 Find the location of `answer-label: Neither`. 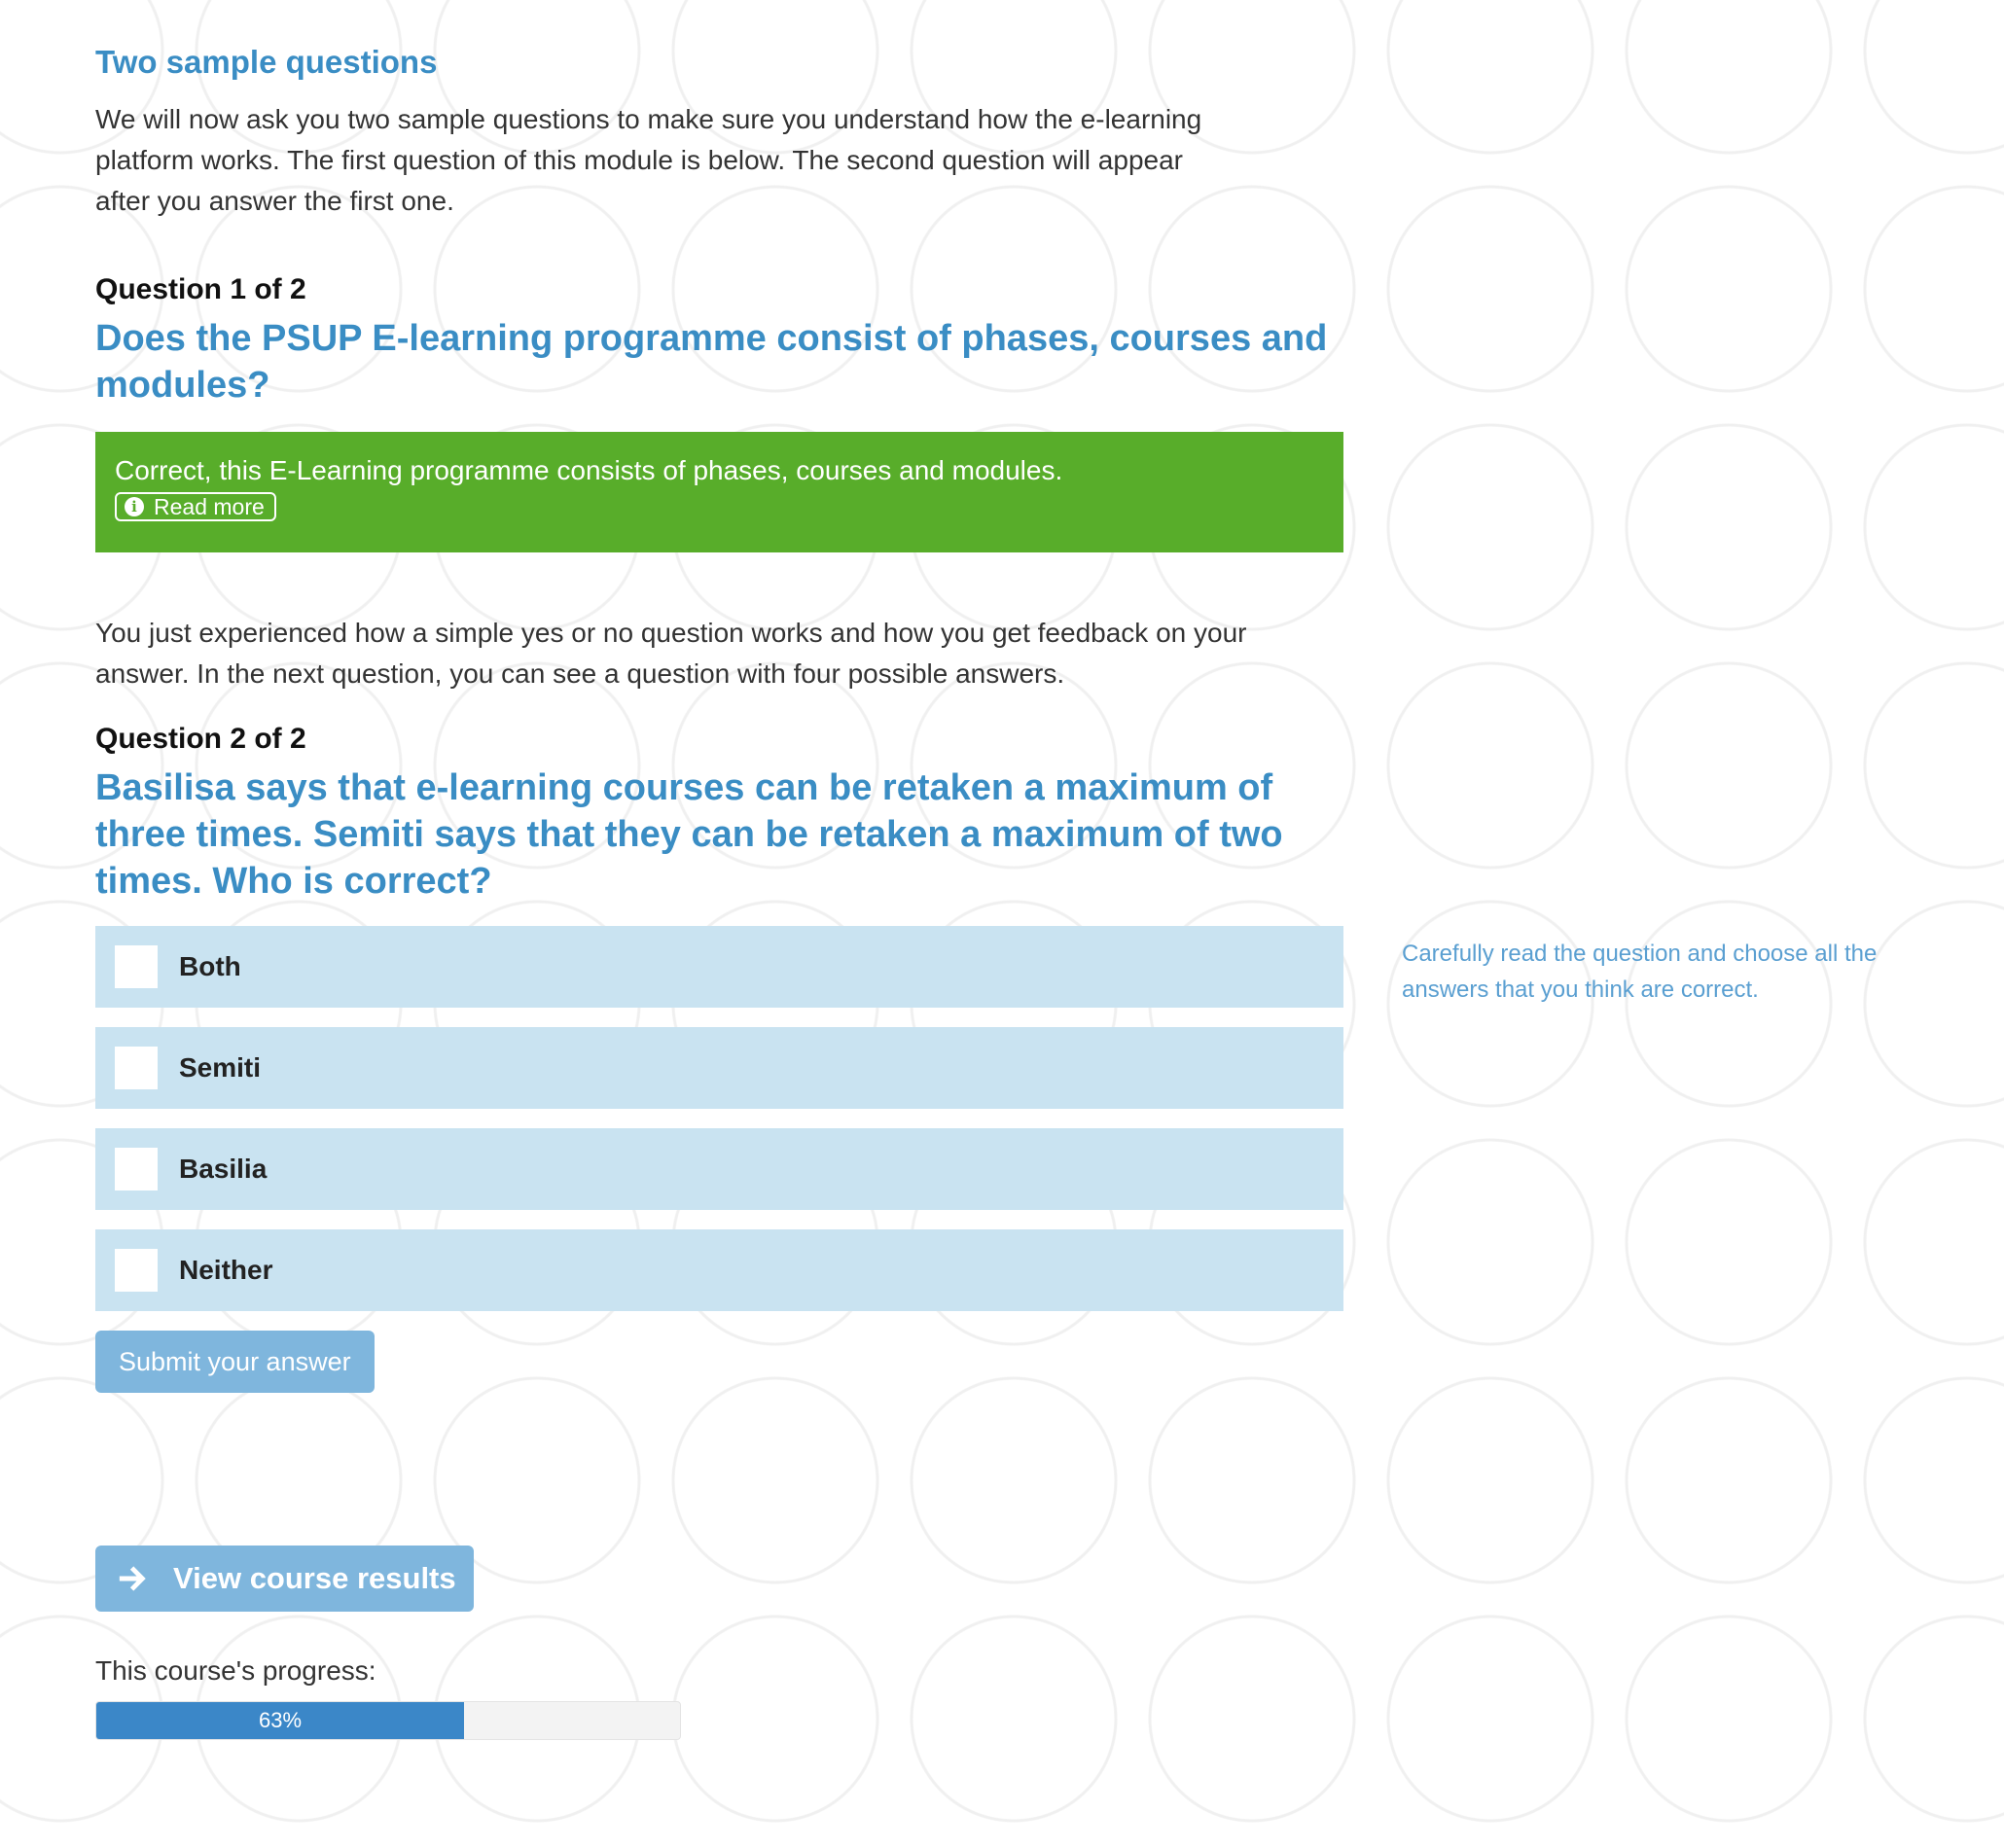

answer-label: Neither is located at coordinates (226, 1270).